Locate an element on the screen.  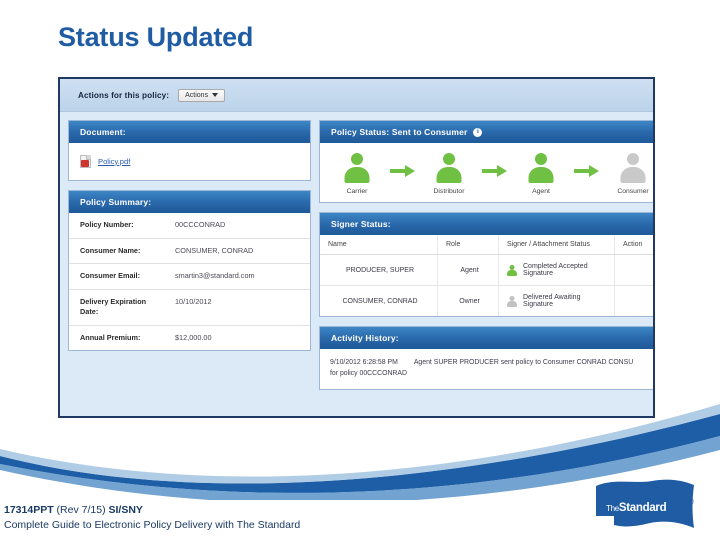
logo-wordmark: TheStandard is located at coordinates (636, 508).